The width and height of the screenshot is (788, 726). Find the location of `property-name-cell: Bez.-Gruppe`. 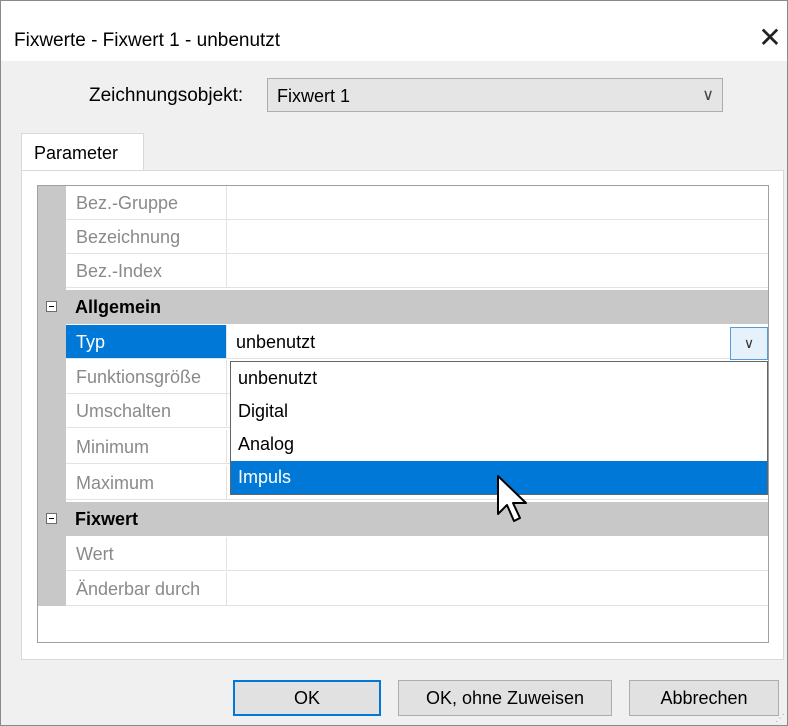

property-name-cell: Bez.-Gruppe is located at coordinates (146, 203).